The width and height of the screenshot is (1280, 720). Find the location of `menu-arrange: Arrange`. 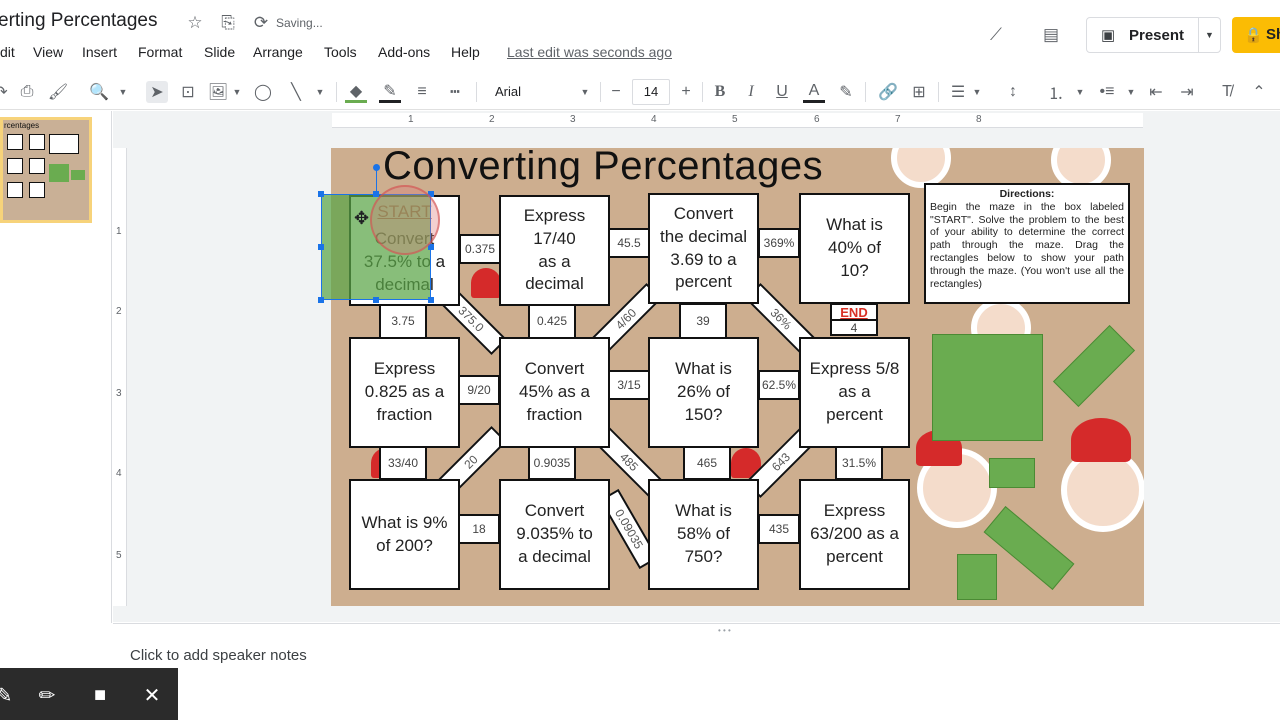

menu-arrange: Arrange is located at coordinates (278, 52).